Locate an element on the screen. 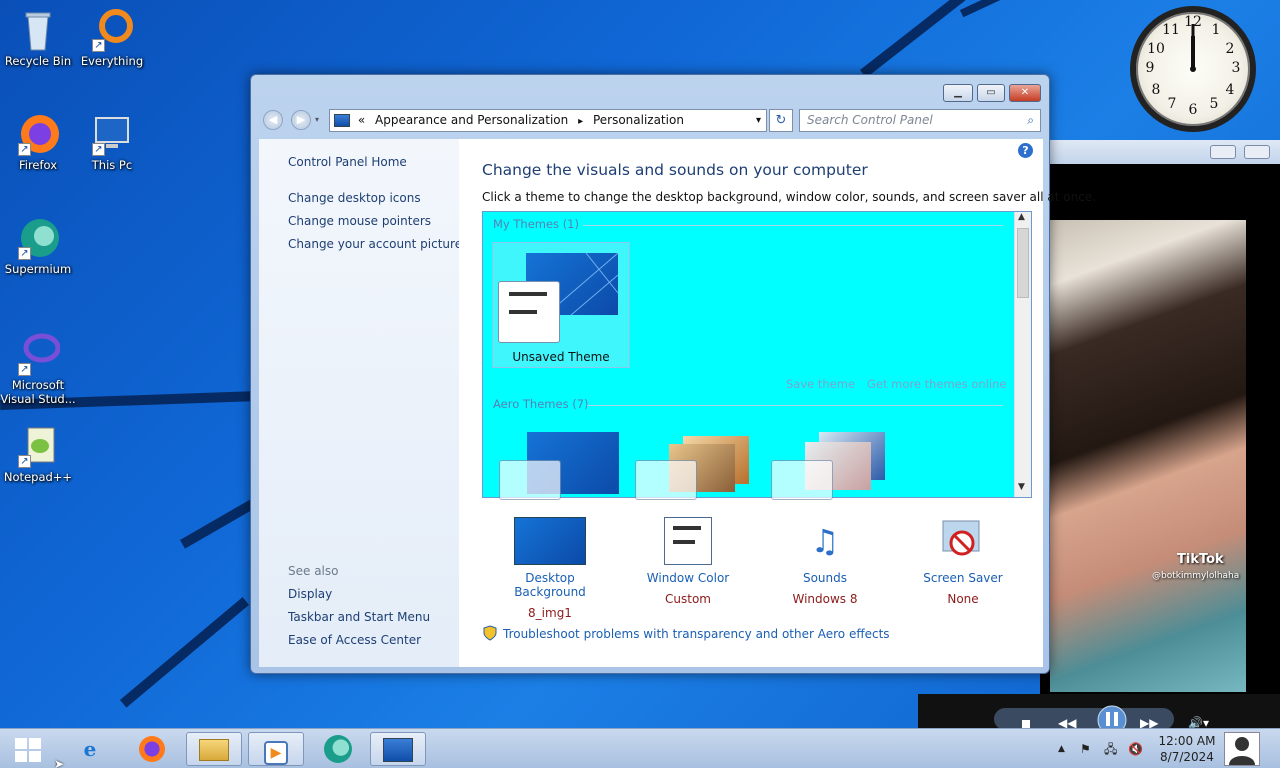 This screenshot has height=768, width=1280. start-button is located at coordinates (28, 749).